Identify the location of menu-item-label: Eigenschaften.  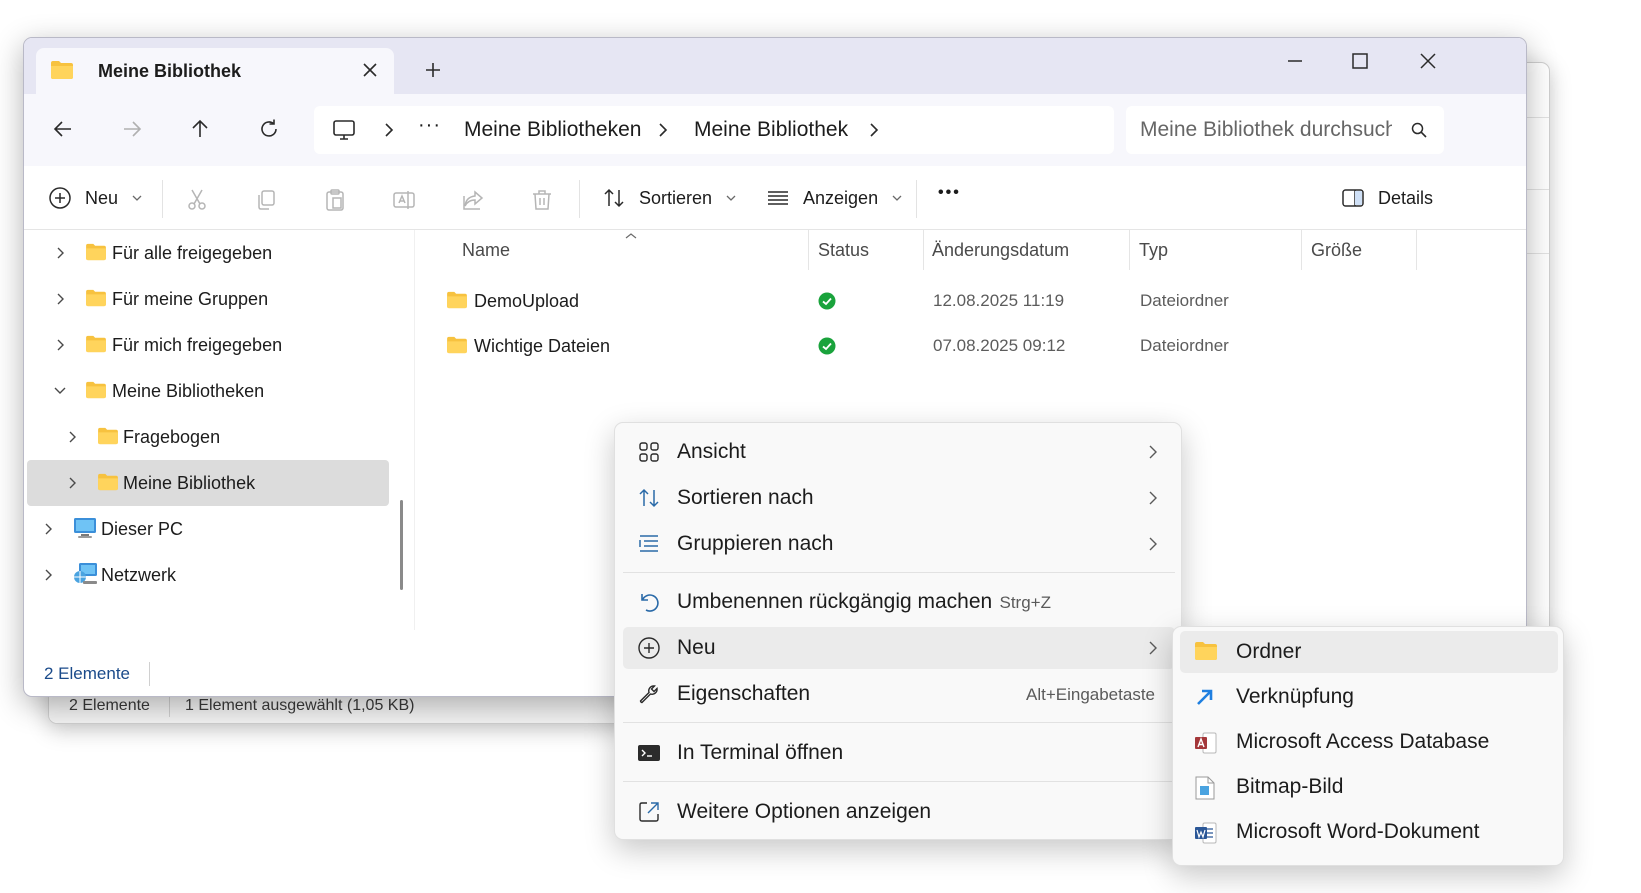
(744, 693).